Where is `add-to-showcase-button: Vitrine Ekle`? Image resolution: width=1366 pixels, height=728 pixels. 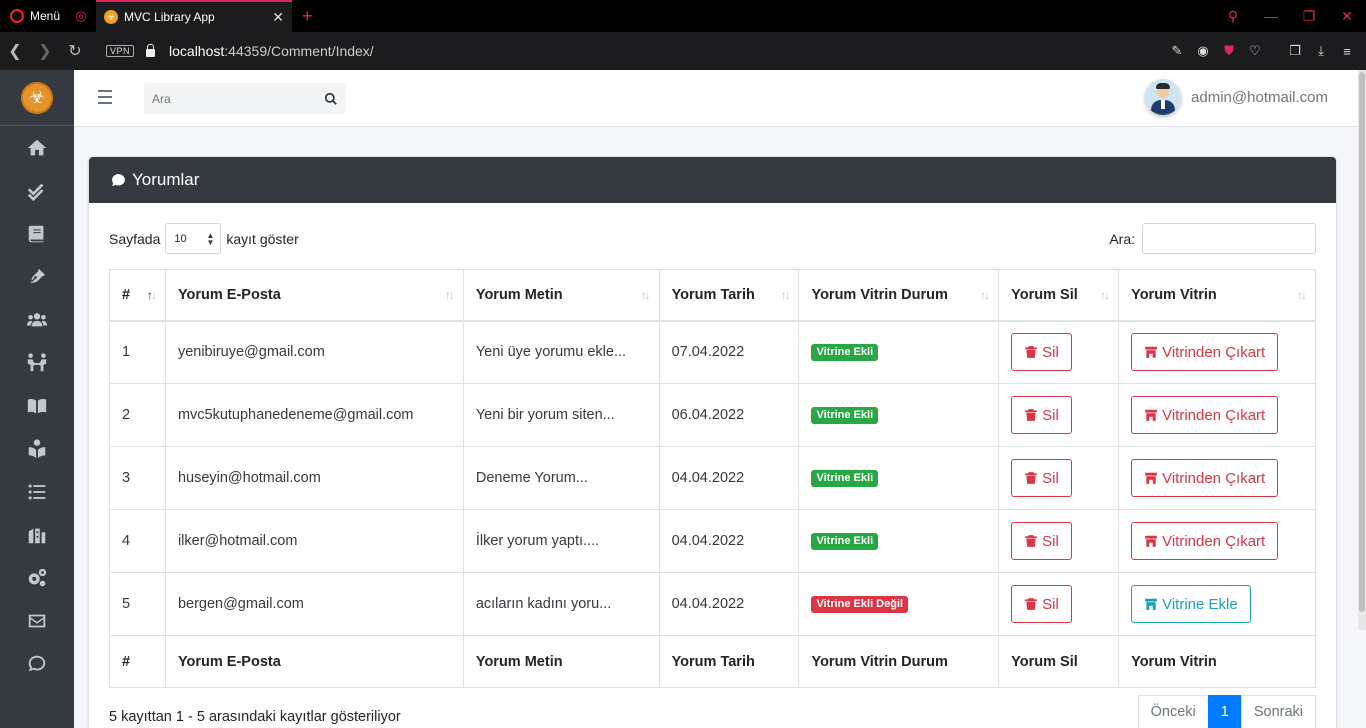 add-to-showcase-button: Vitrine Ekle is located at coordinates (1191, 604).